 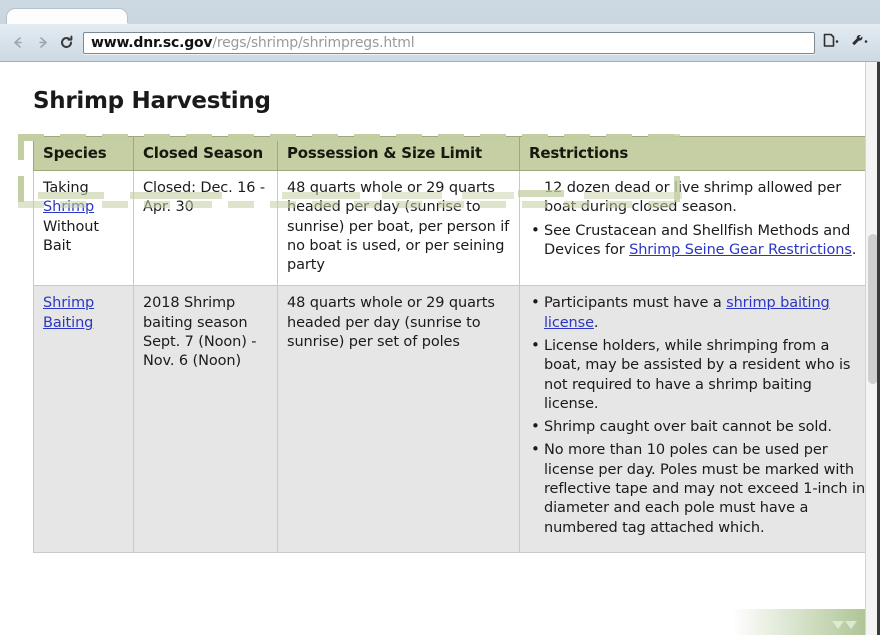 What do you see at coordinates (68, 312) in the screenshot?
I see `shrimp-baiting-link: Shrimp Baiting` at bounding box center [68, 312].